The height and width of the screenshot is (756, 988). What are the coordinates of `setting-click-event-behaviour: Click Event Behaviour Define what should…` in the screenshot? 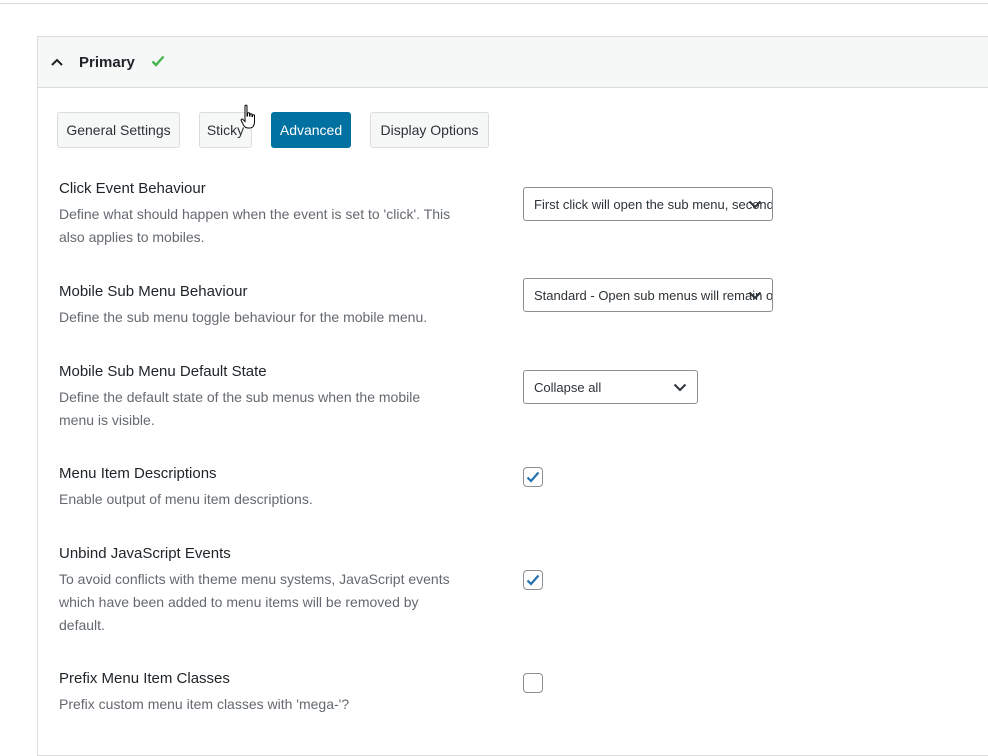 It's located at (279, 214).